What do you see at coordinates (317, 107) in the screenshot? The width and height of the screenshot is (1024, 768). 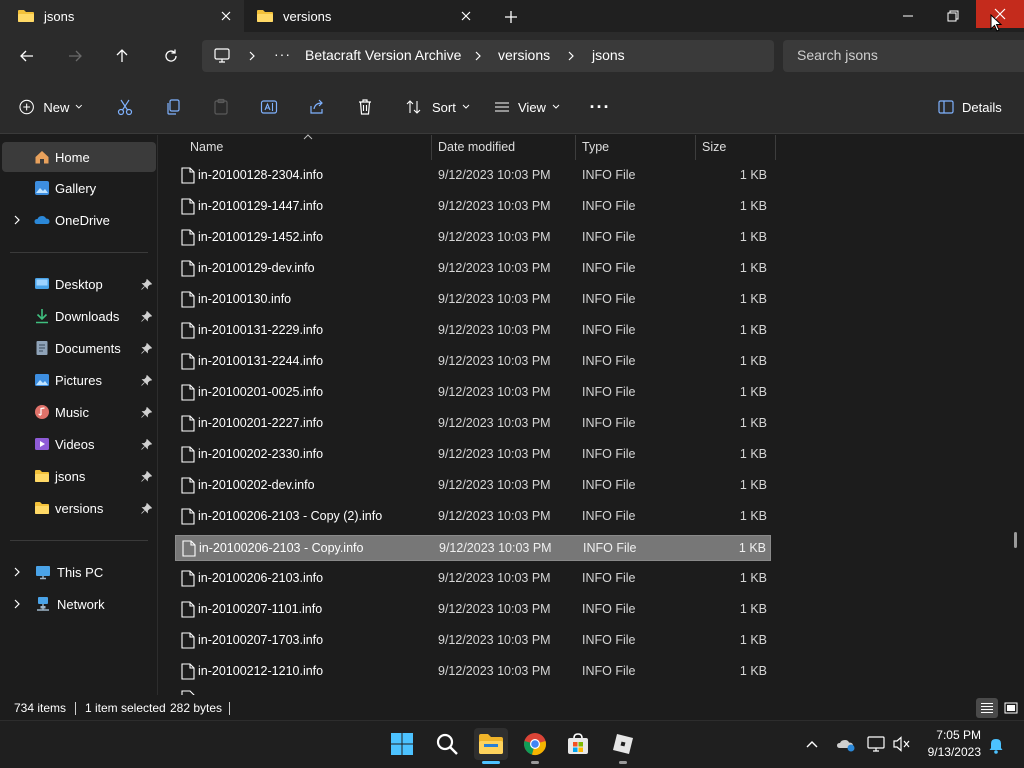 I see `share-button` at bounding box center [317, 107].